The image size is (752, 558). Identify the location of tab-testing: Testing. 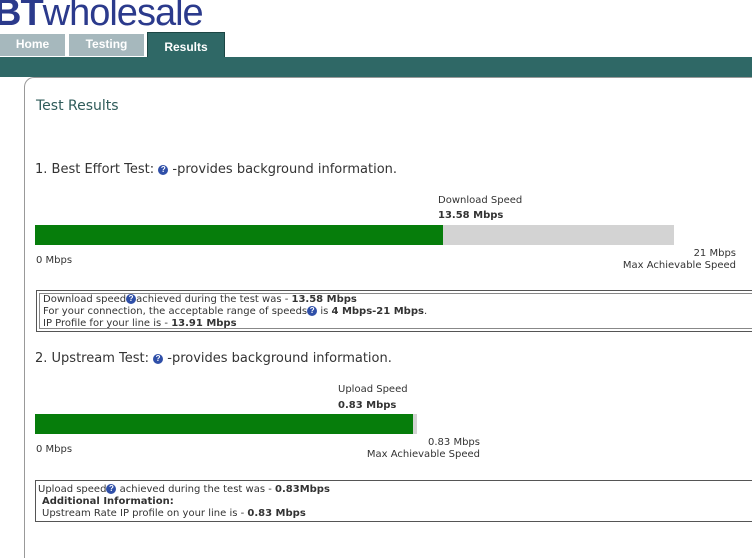
(107, 45).